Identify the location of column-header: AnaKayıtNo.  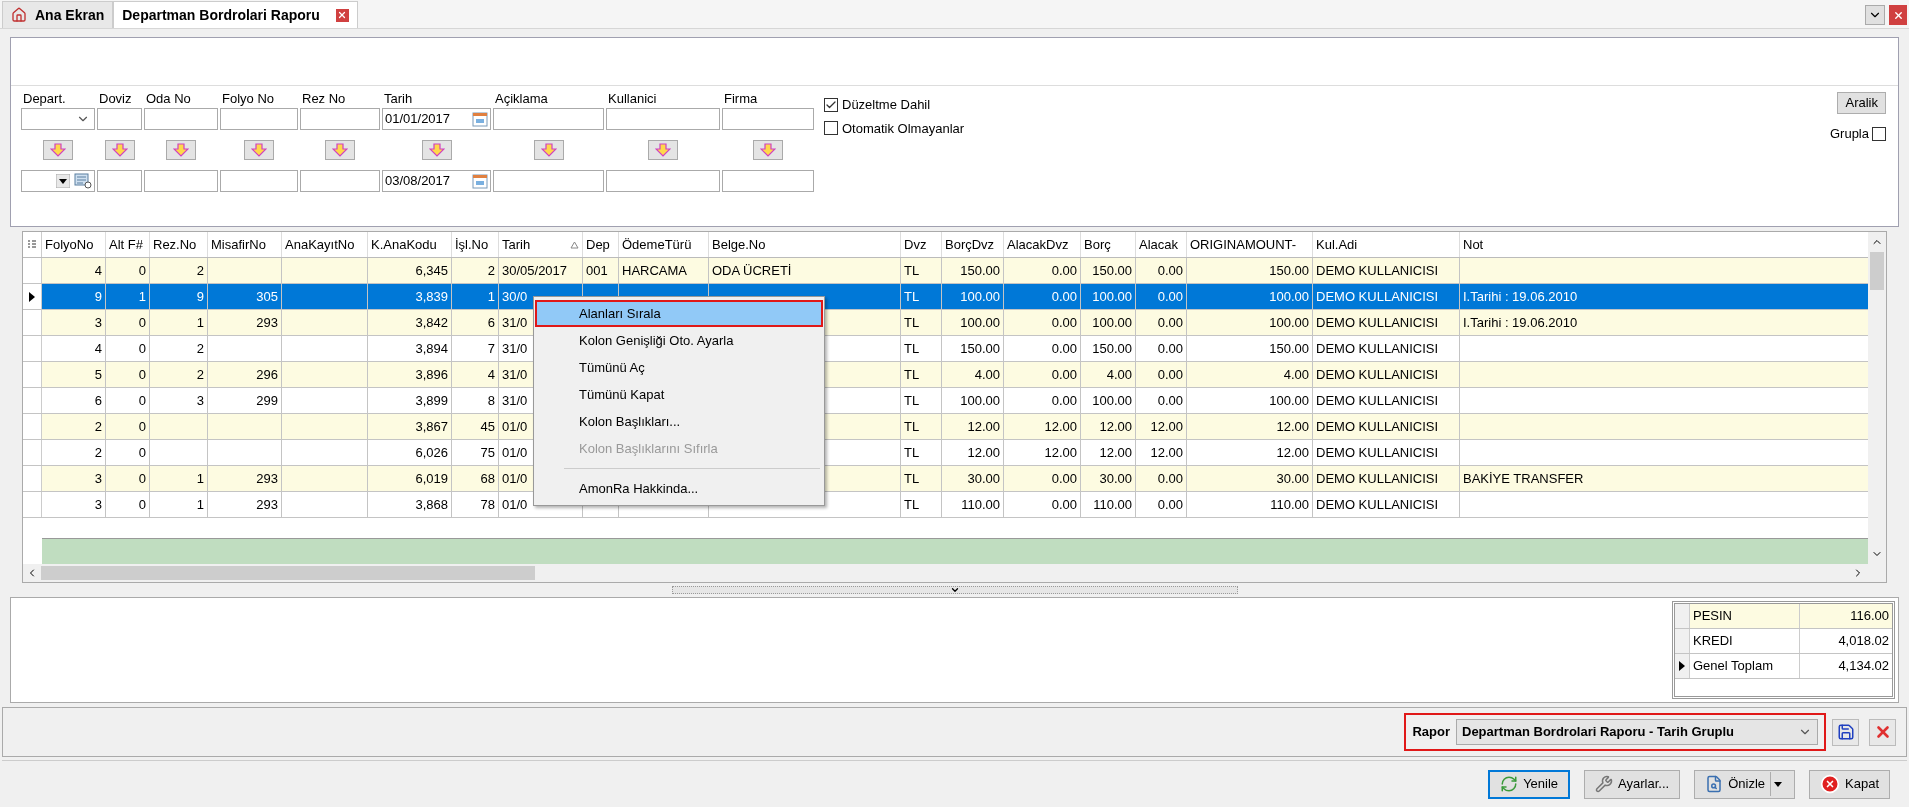
(325, 244).